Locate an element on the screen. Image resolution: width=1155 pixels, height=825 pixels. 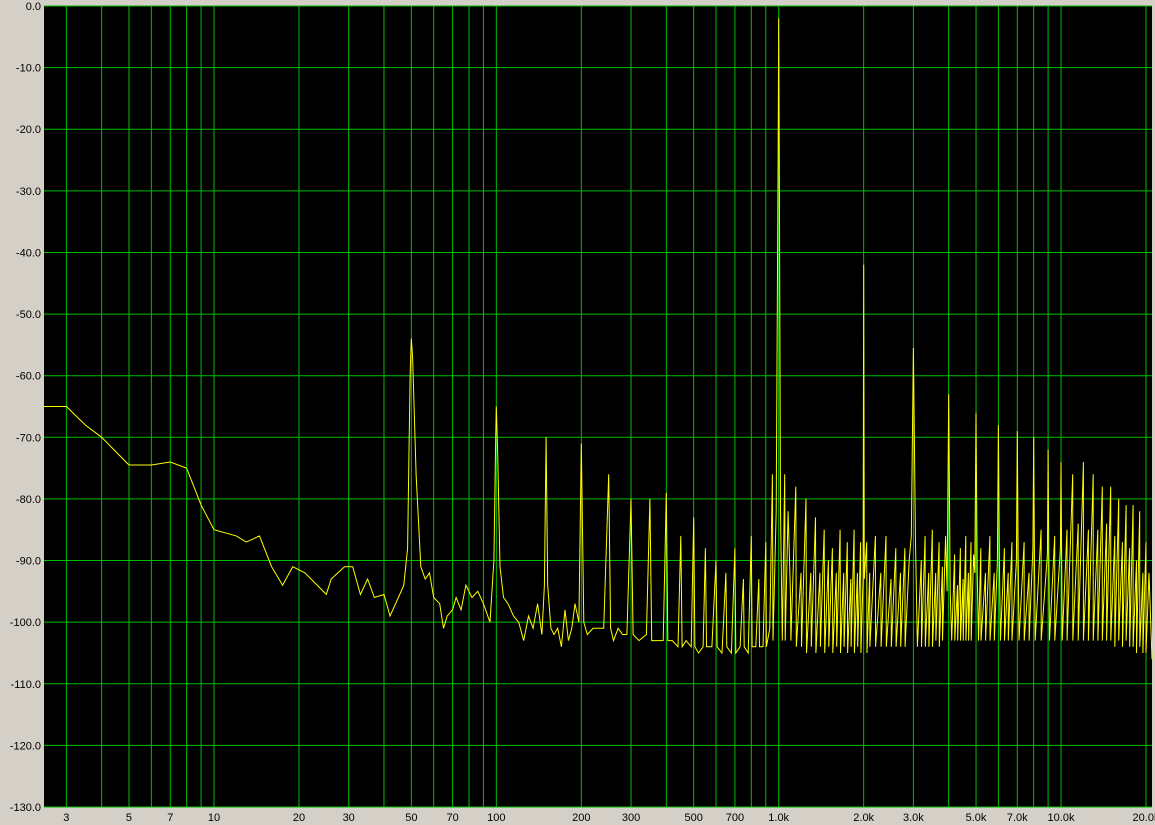
x-tick-label: 200 is located at coordinates (581, 818).